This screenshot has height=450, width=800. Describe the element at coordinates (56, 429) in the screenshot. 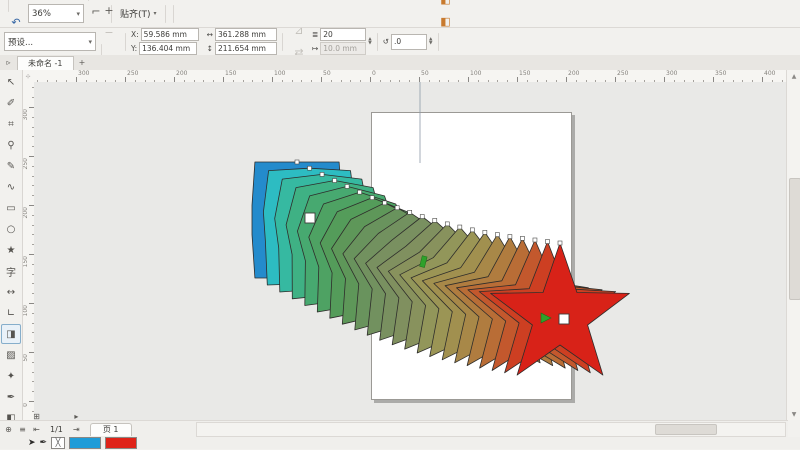

I see `page-indicator: 1/1` at that location.